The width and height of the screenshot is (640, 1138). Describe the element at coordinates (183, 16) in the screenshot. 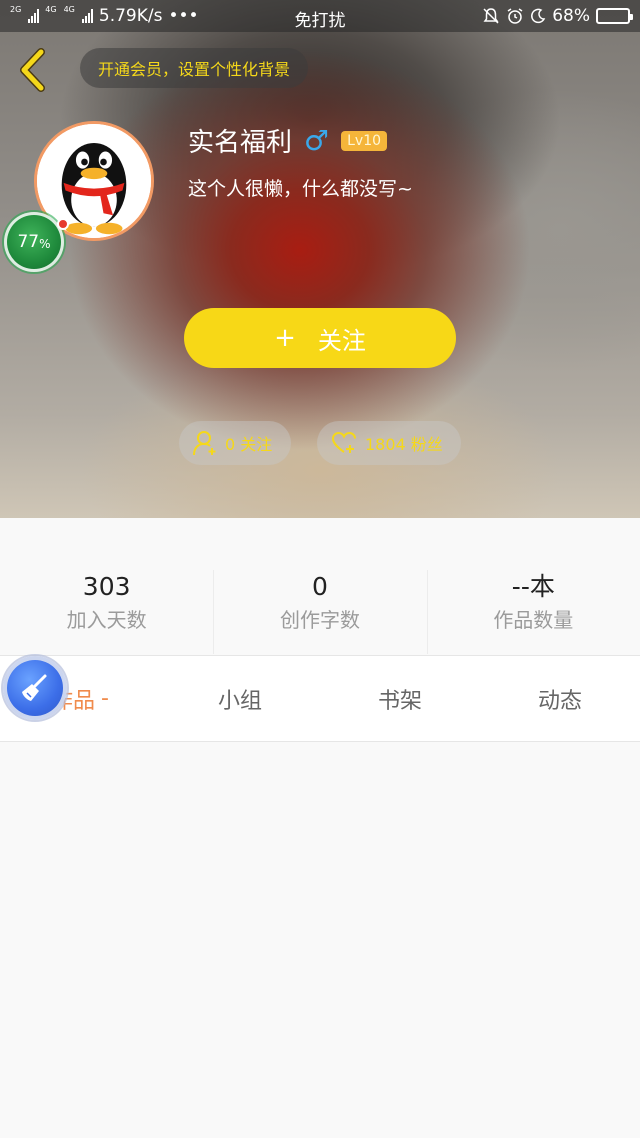

I see `more-dots: •••` at that location.